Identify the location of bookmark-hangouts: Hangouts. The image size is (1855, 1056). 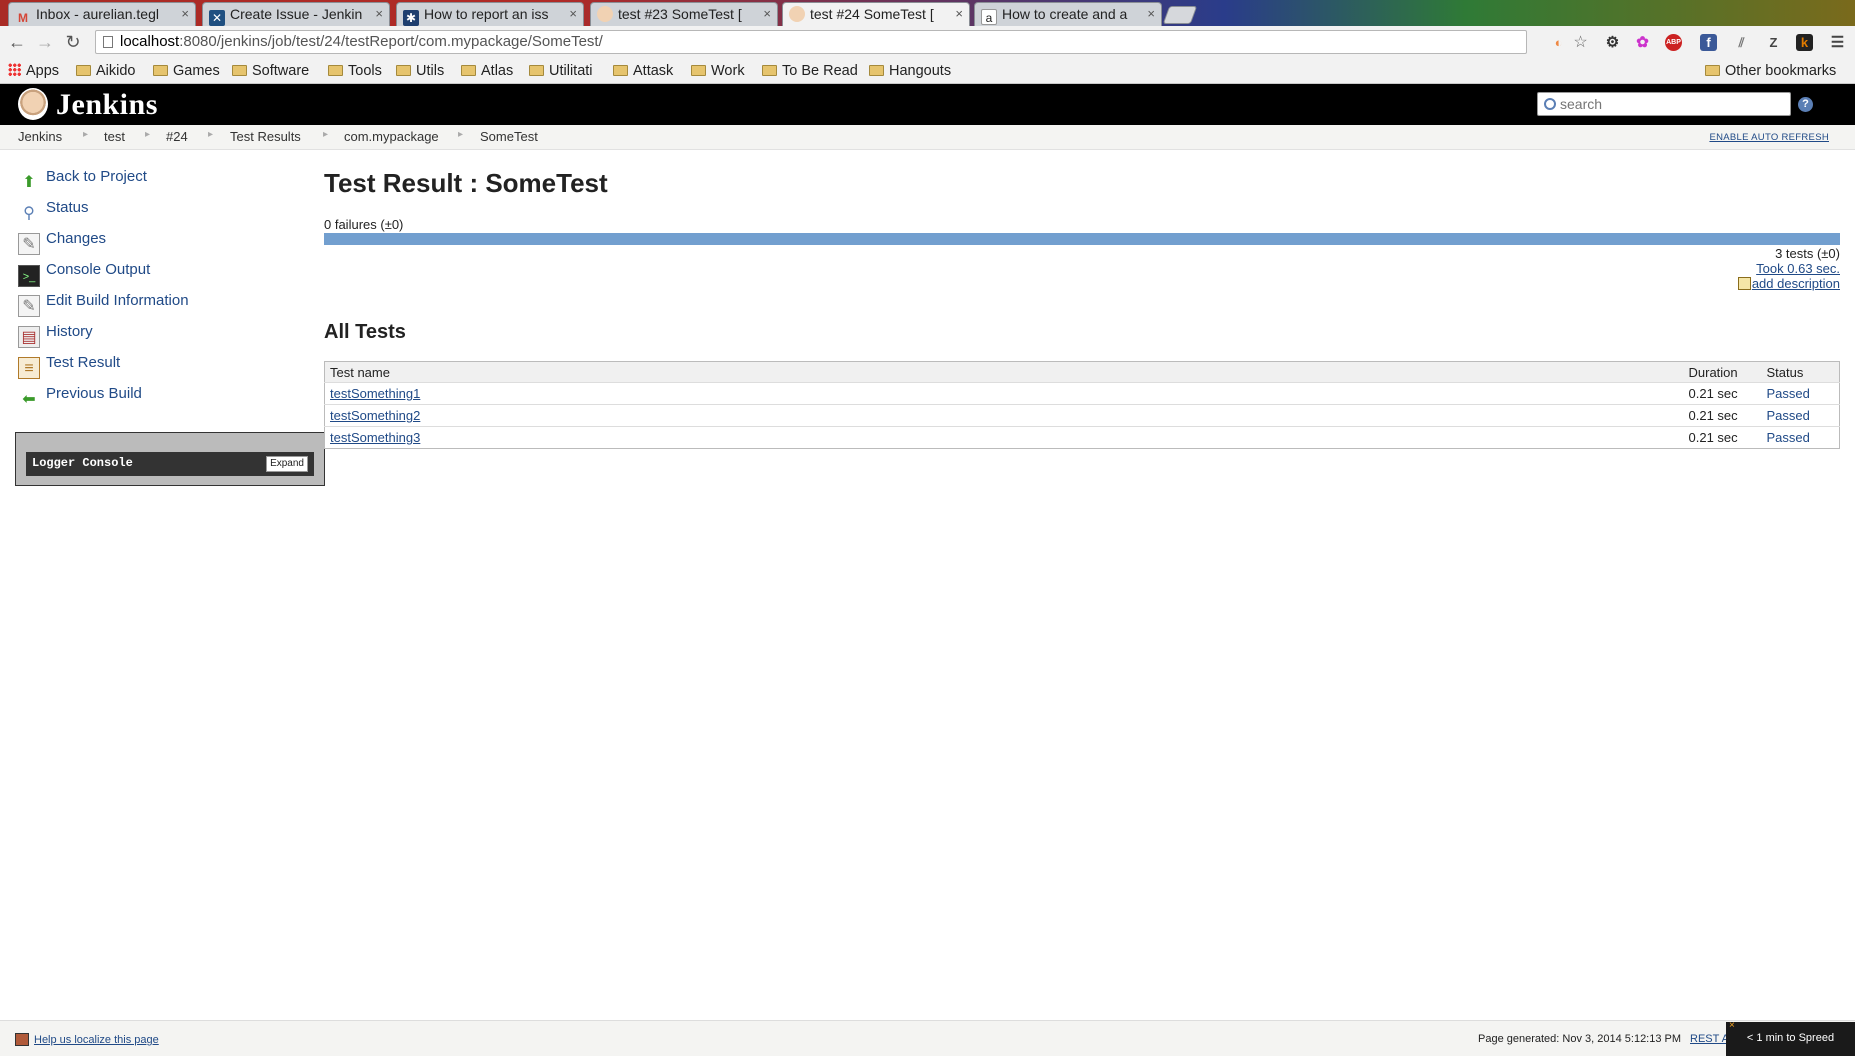
(910, 71).